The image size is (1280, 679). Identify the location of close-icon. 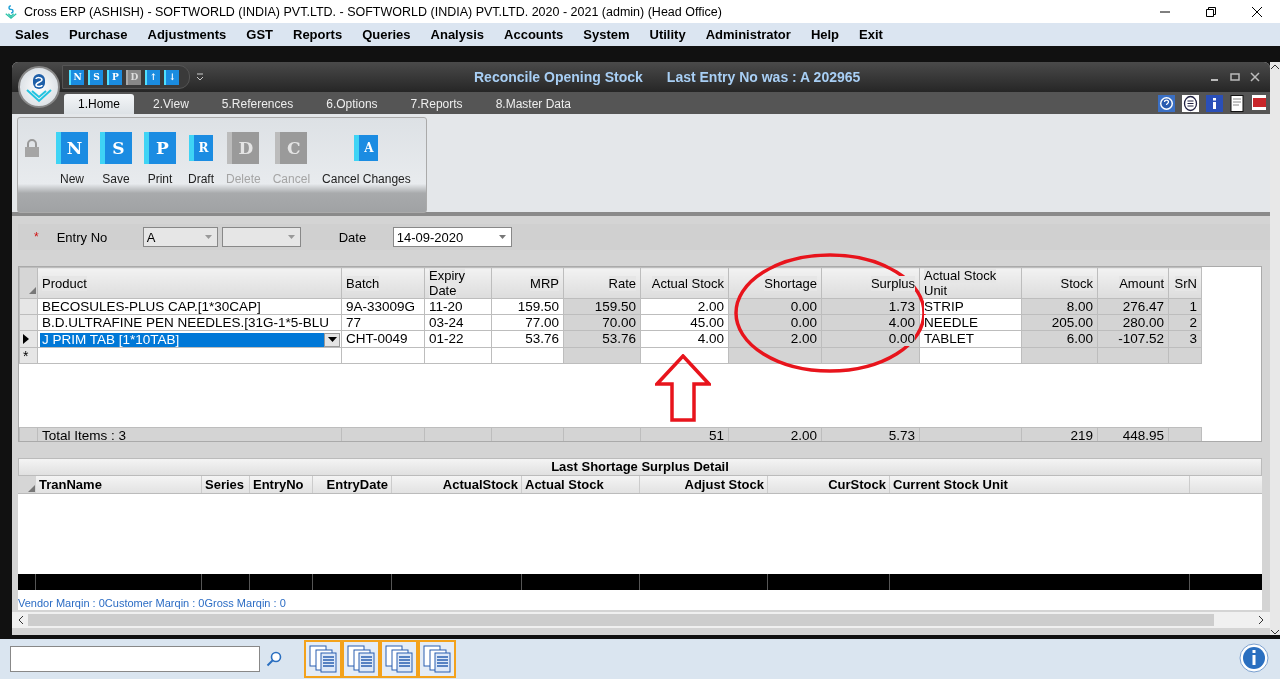
(1255, 77).